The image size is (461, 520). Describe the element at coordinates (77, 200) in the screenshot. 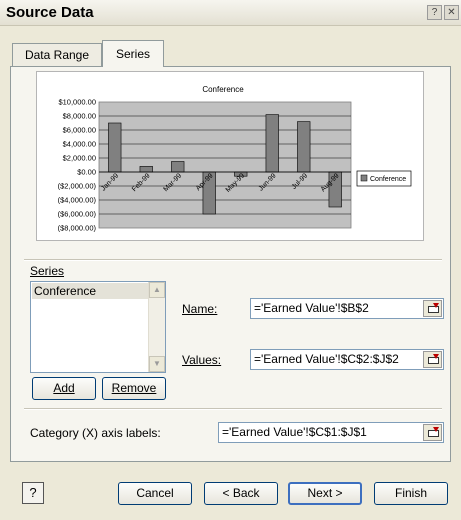

I see `y-tick-label: ($4,000.00)` at that location.